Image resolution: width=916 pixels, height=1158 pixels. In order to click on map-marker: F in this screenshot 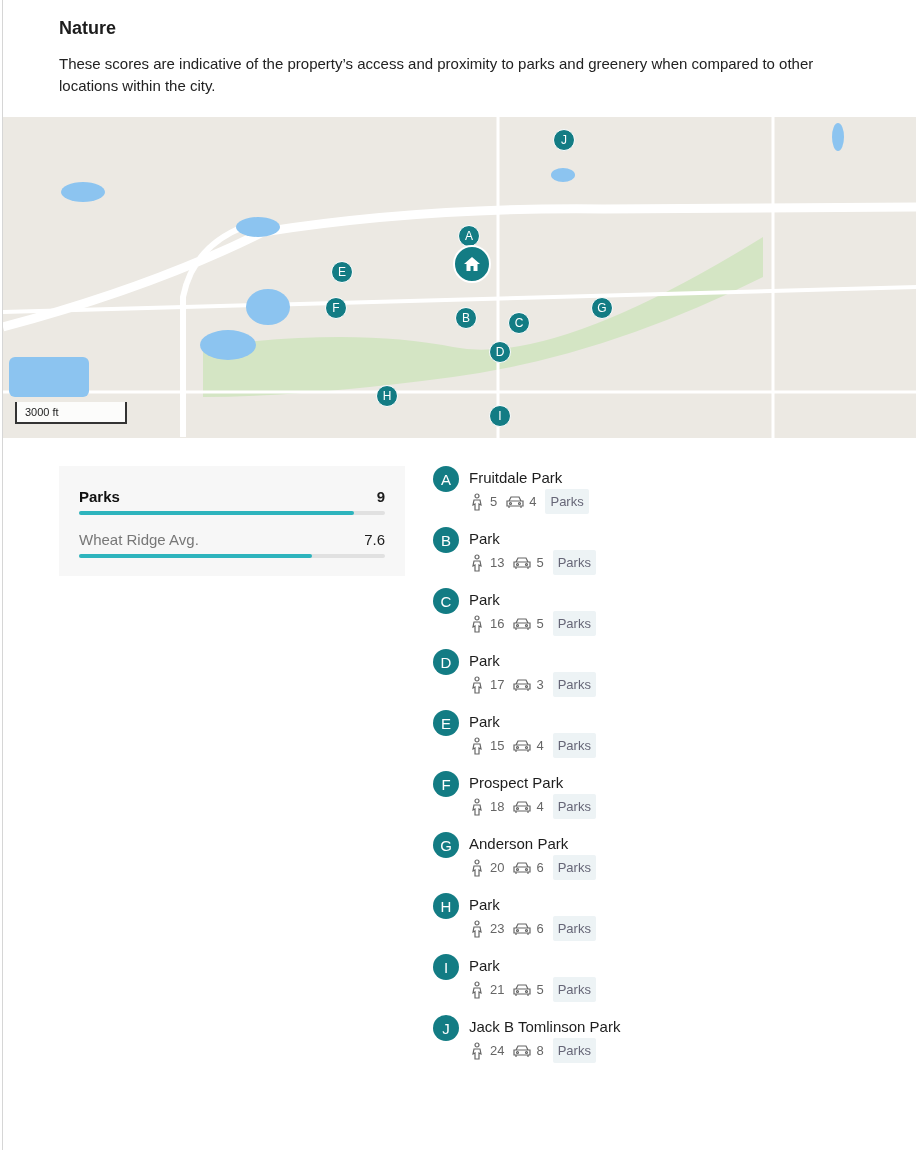, I will do `click(336, 308)`.